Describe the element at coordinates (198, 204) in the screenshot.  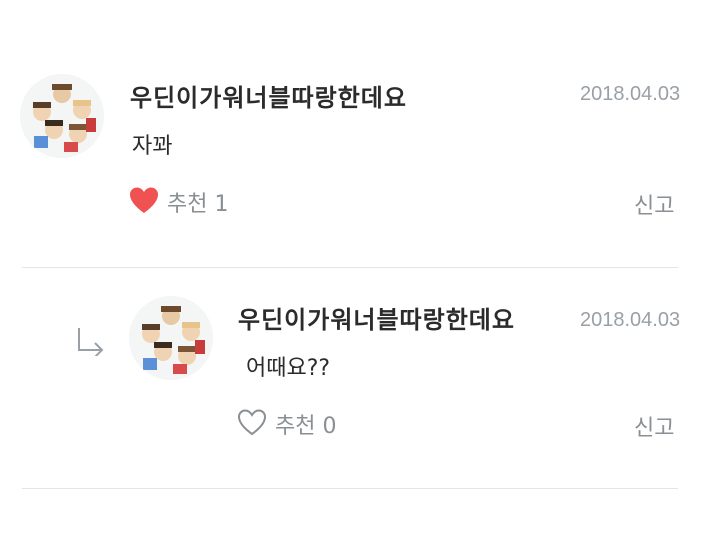
I see `like-count-label: 추천 1` at that location.